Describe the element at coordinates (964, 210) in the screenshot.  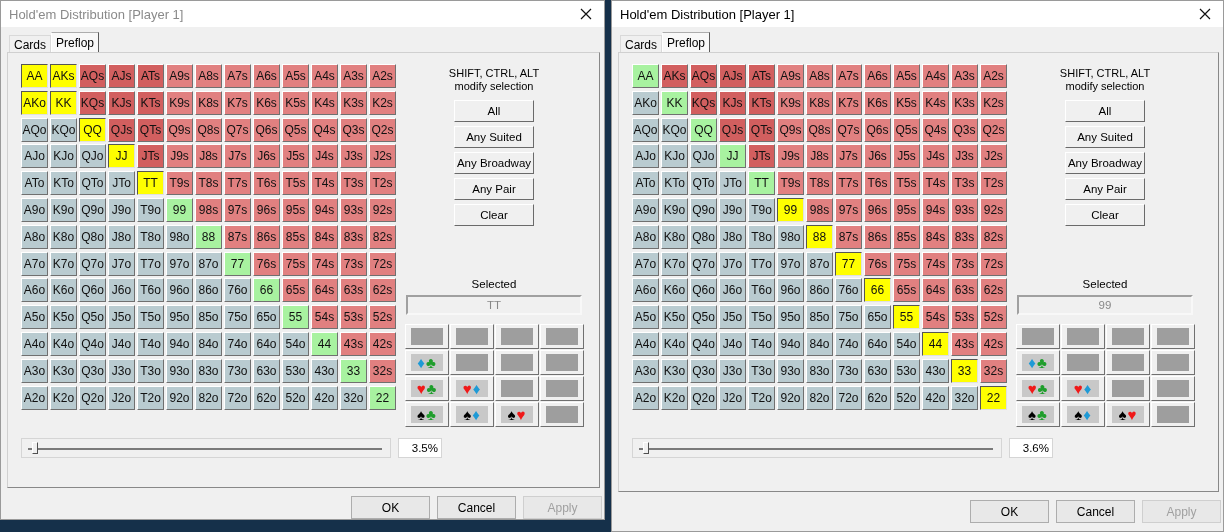
I see `hand-cell: 93s` at that location.